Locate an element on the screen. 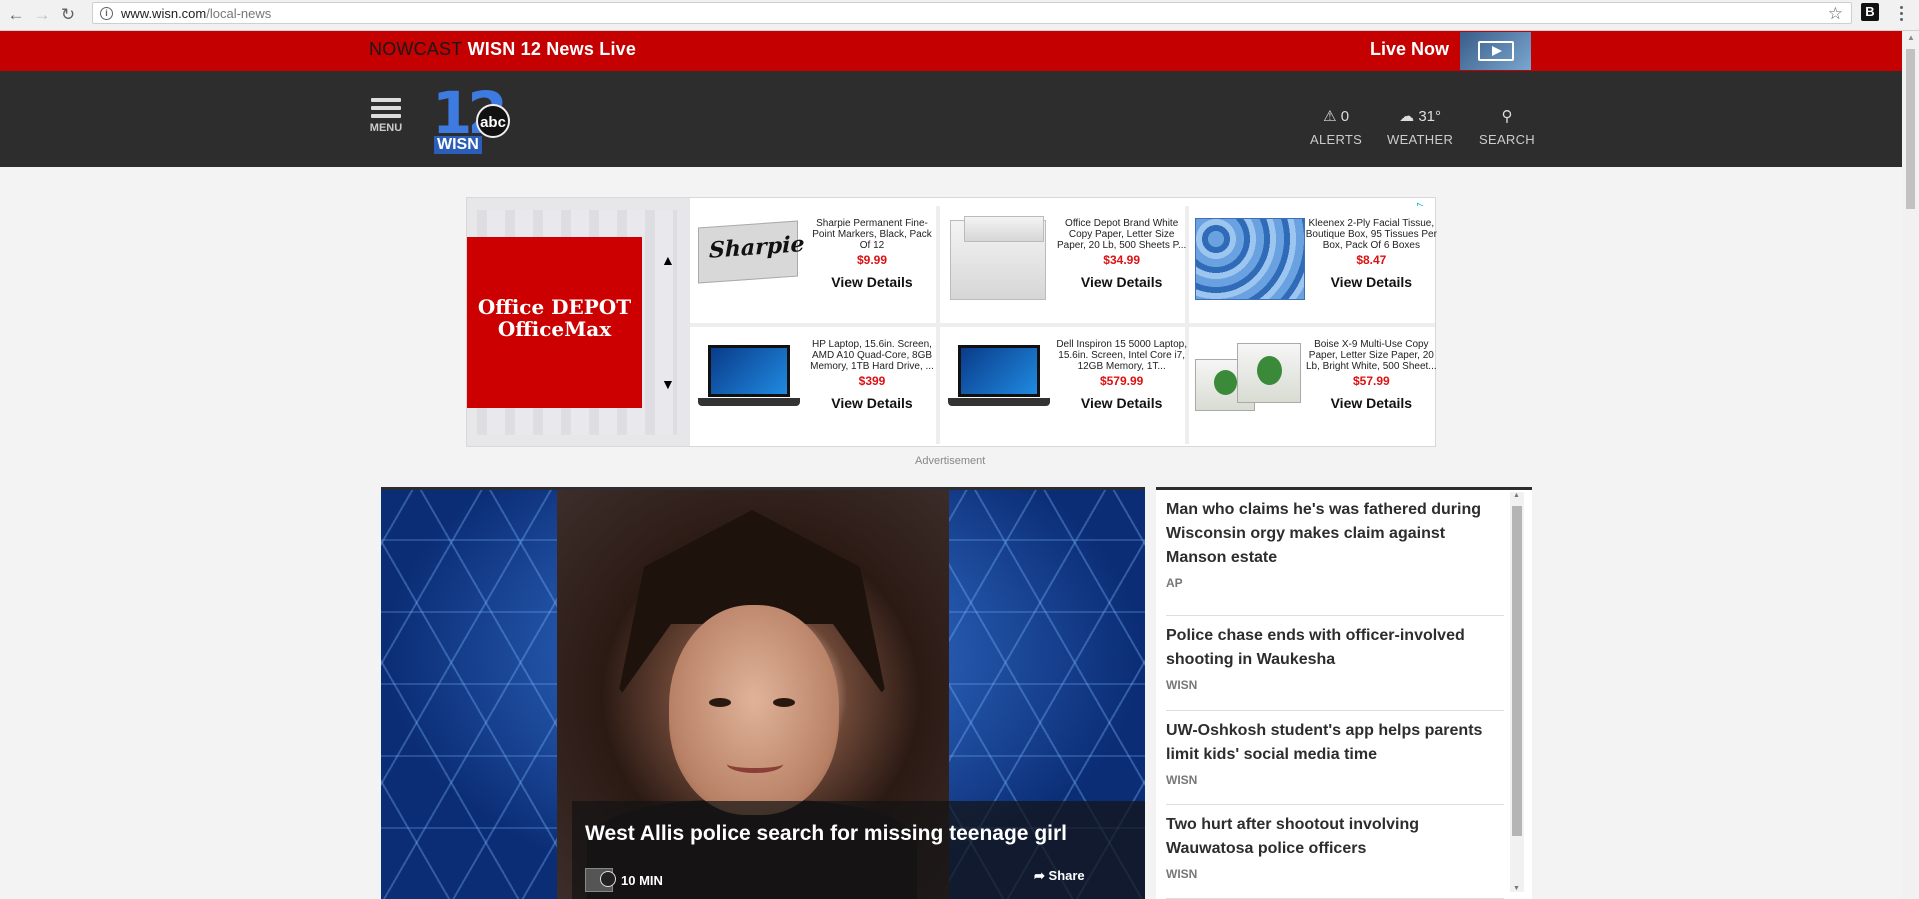 This screenshot has height=899, width=1919. product-price: $399 is located at coordinates (872, 381).